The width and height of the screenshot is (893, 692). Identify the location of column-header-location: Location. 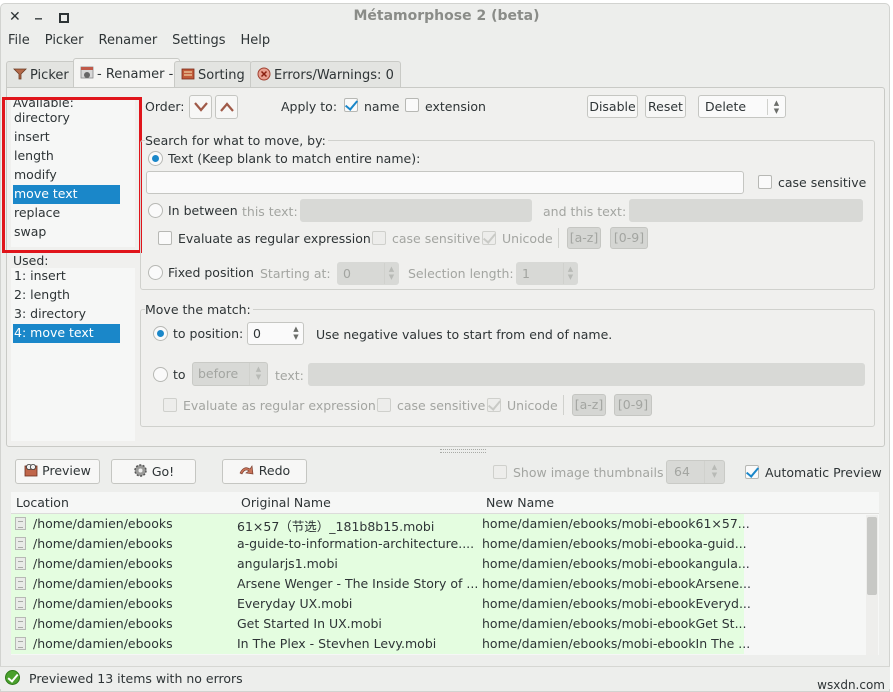
(42, 502).